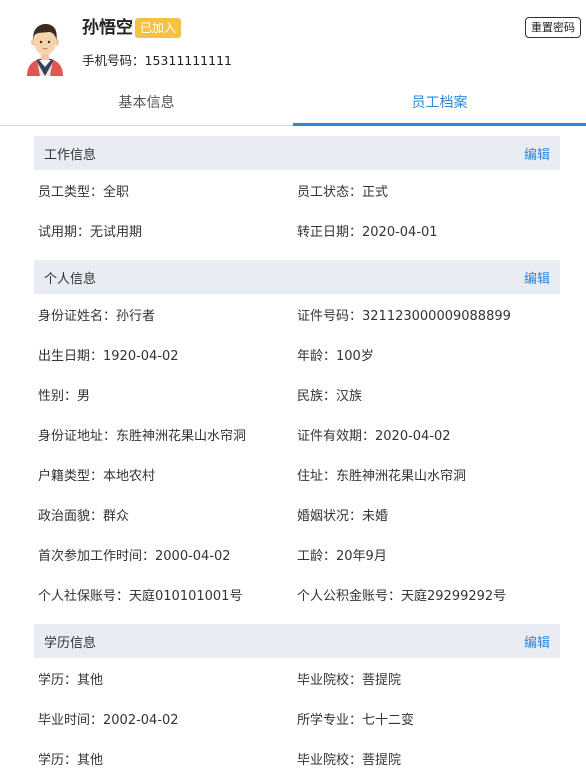 The width and height of the screenshot is (586, 780). Describe the element at coordinates (297, 641) in the screenshot. I see `section-header: 学历信息 编辑` at that location.